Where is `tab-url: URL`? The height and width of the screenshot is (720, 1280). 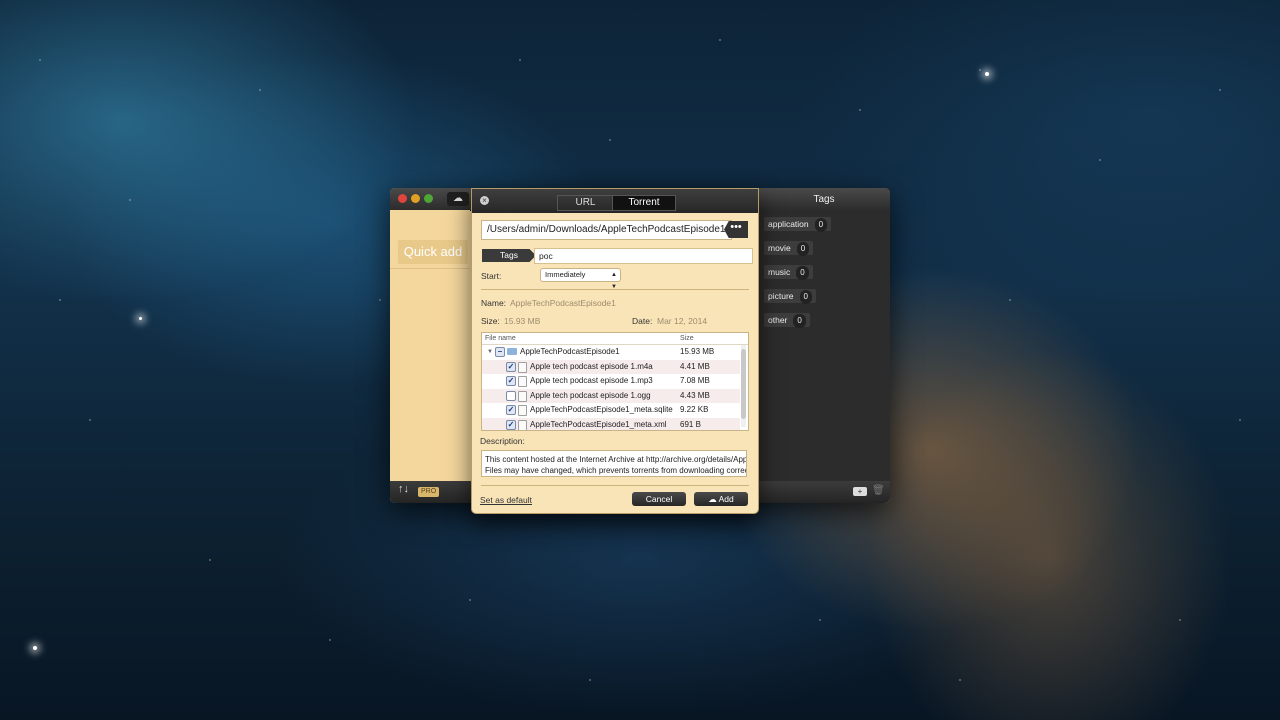
tab-url: URL is located at coordinates (585, 203).